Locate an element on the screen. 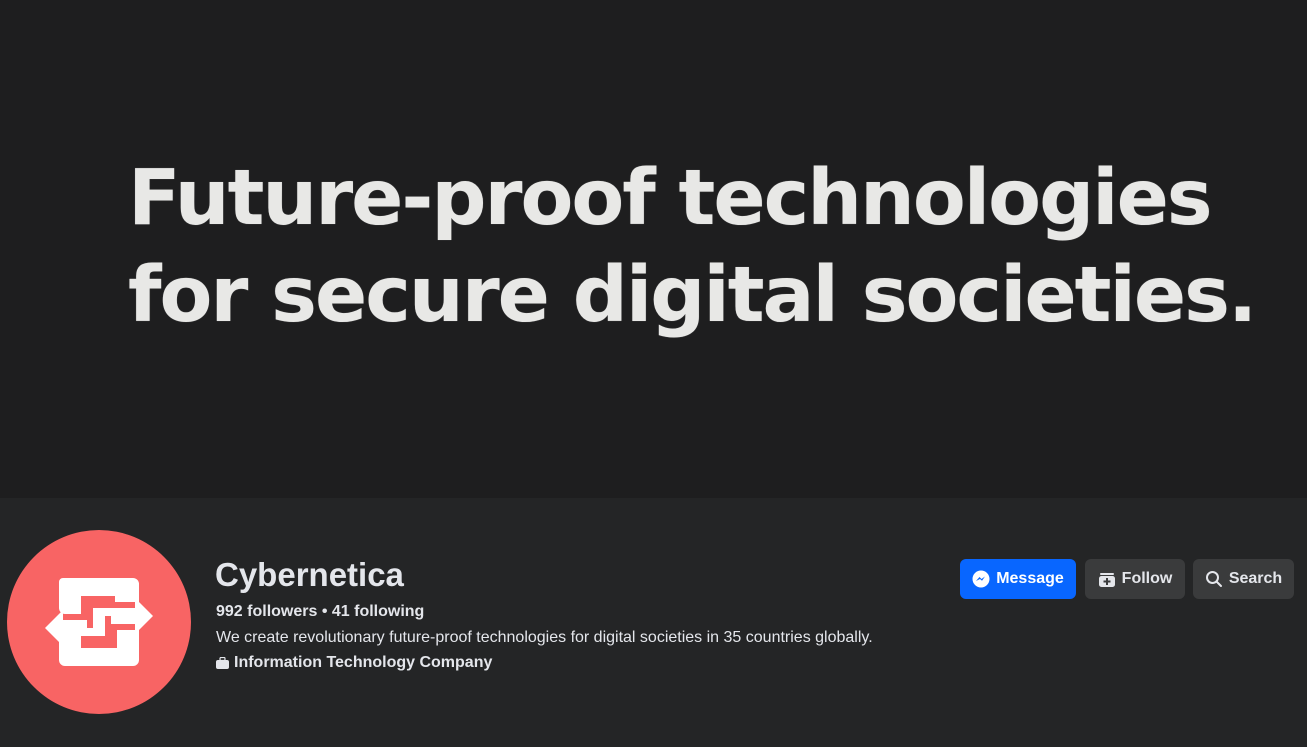 The image size is (1307, 747). follower-stats: 992 followers • 41 following is located at coordinates (320, 612).